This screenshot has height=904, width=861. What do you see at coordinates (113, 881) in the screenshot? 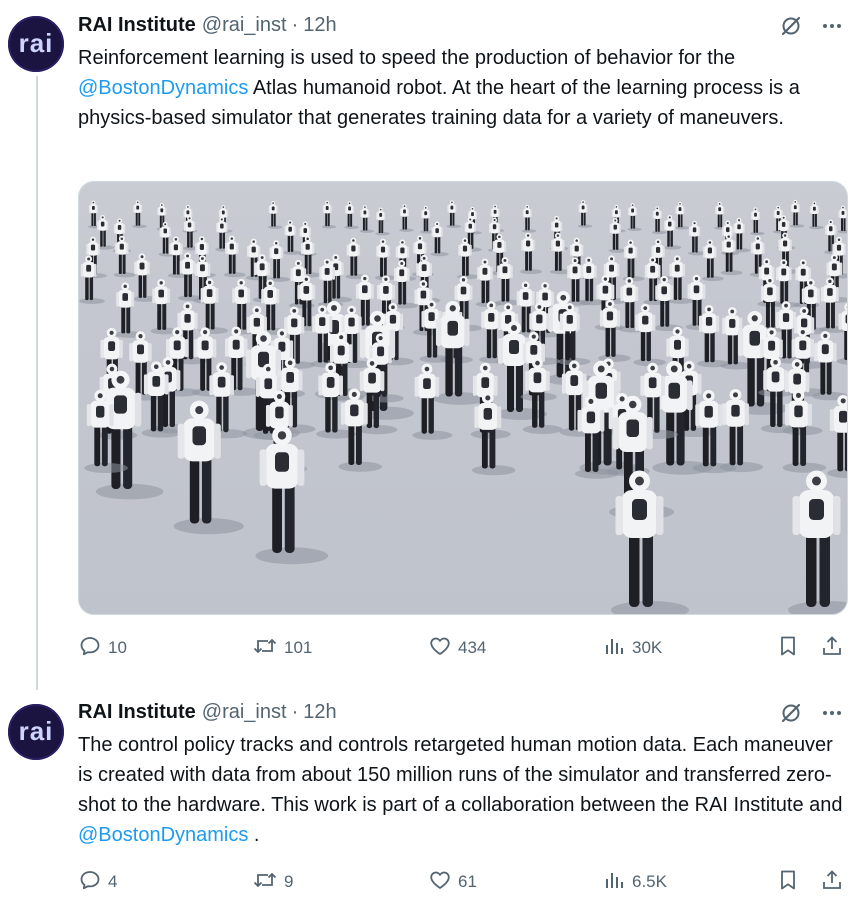
I see `reply-count: 4` at bounding box center [113, 881].